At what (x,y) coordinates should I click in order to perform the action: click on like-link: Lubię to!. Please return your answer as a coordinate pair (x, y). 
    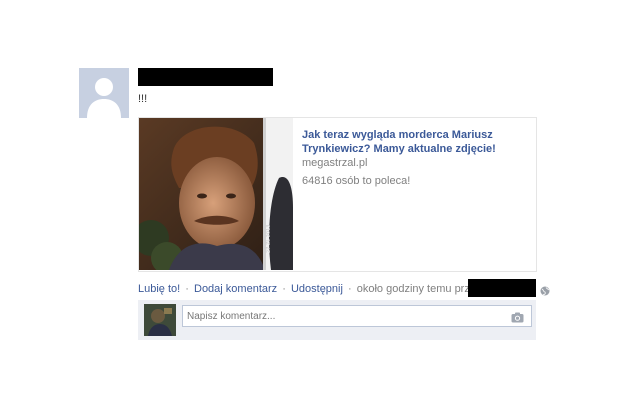
    Looking at the image, I should click on (159, 289).